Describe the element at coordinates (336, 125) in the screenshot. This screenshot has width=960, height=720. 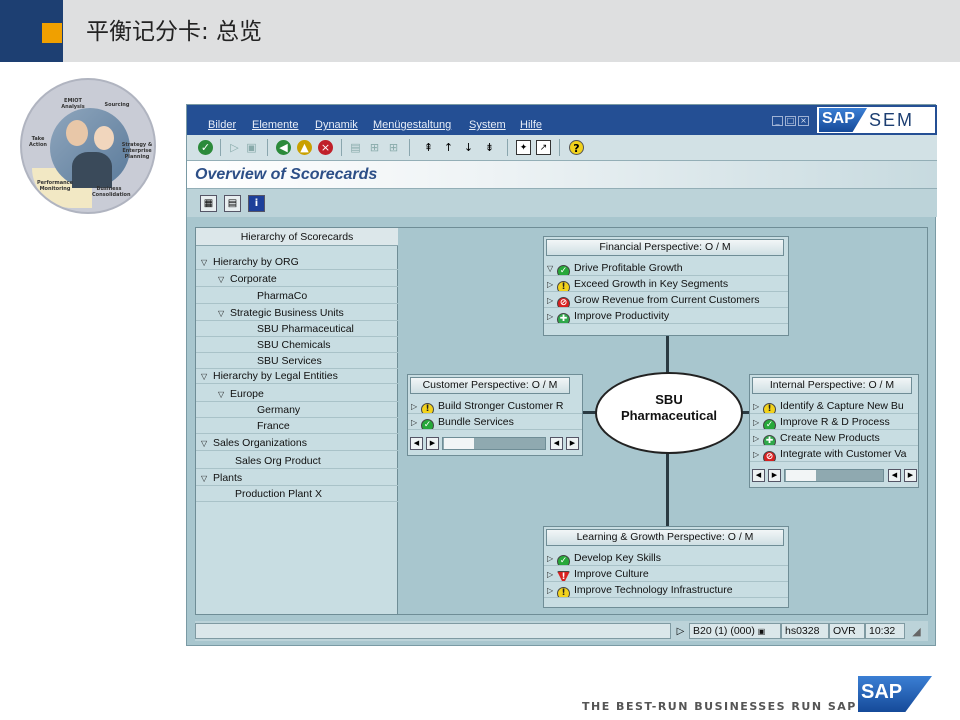
I see `menu-dynamik: Dynamik` at that location.